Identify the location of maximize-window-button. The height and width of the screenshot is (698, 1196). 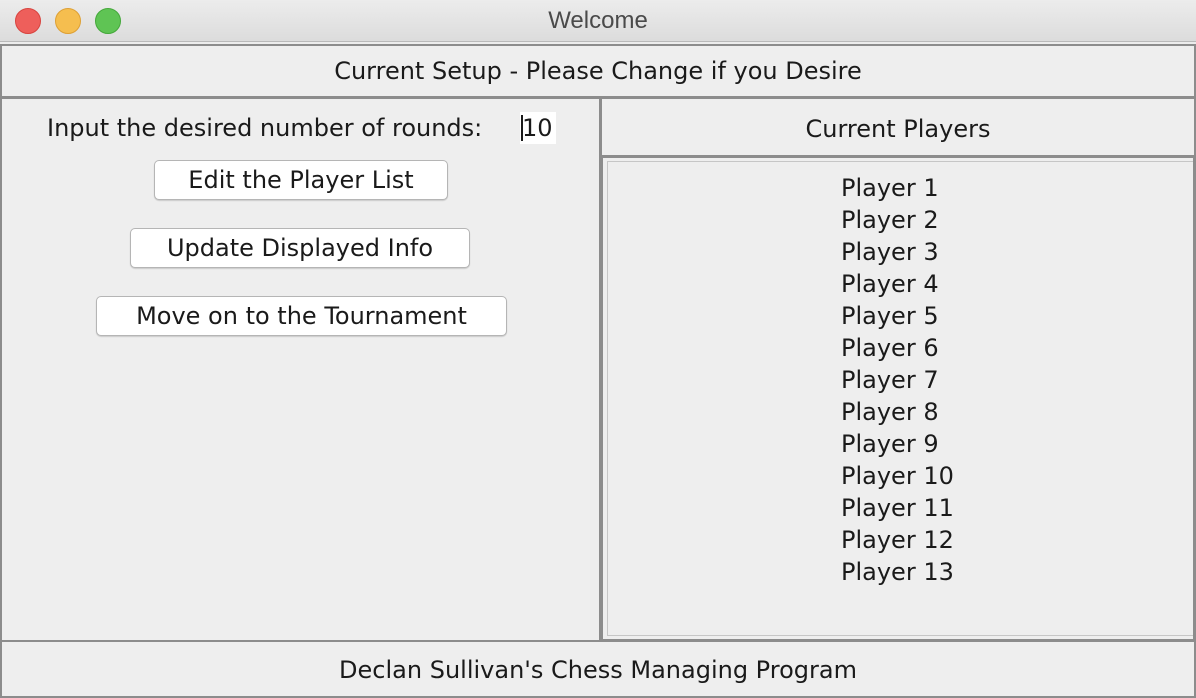
(108, 21).